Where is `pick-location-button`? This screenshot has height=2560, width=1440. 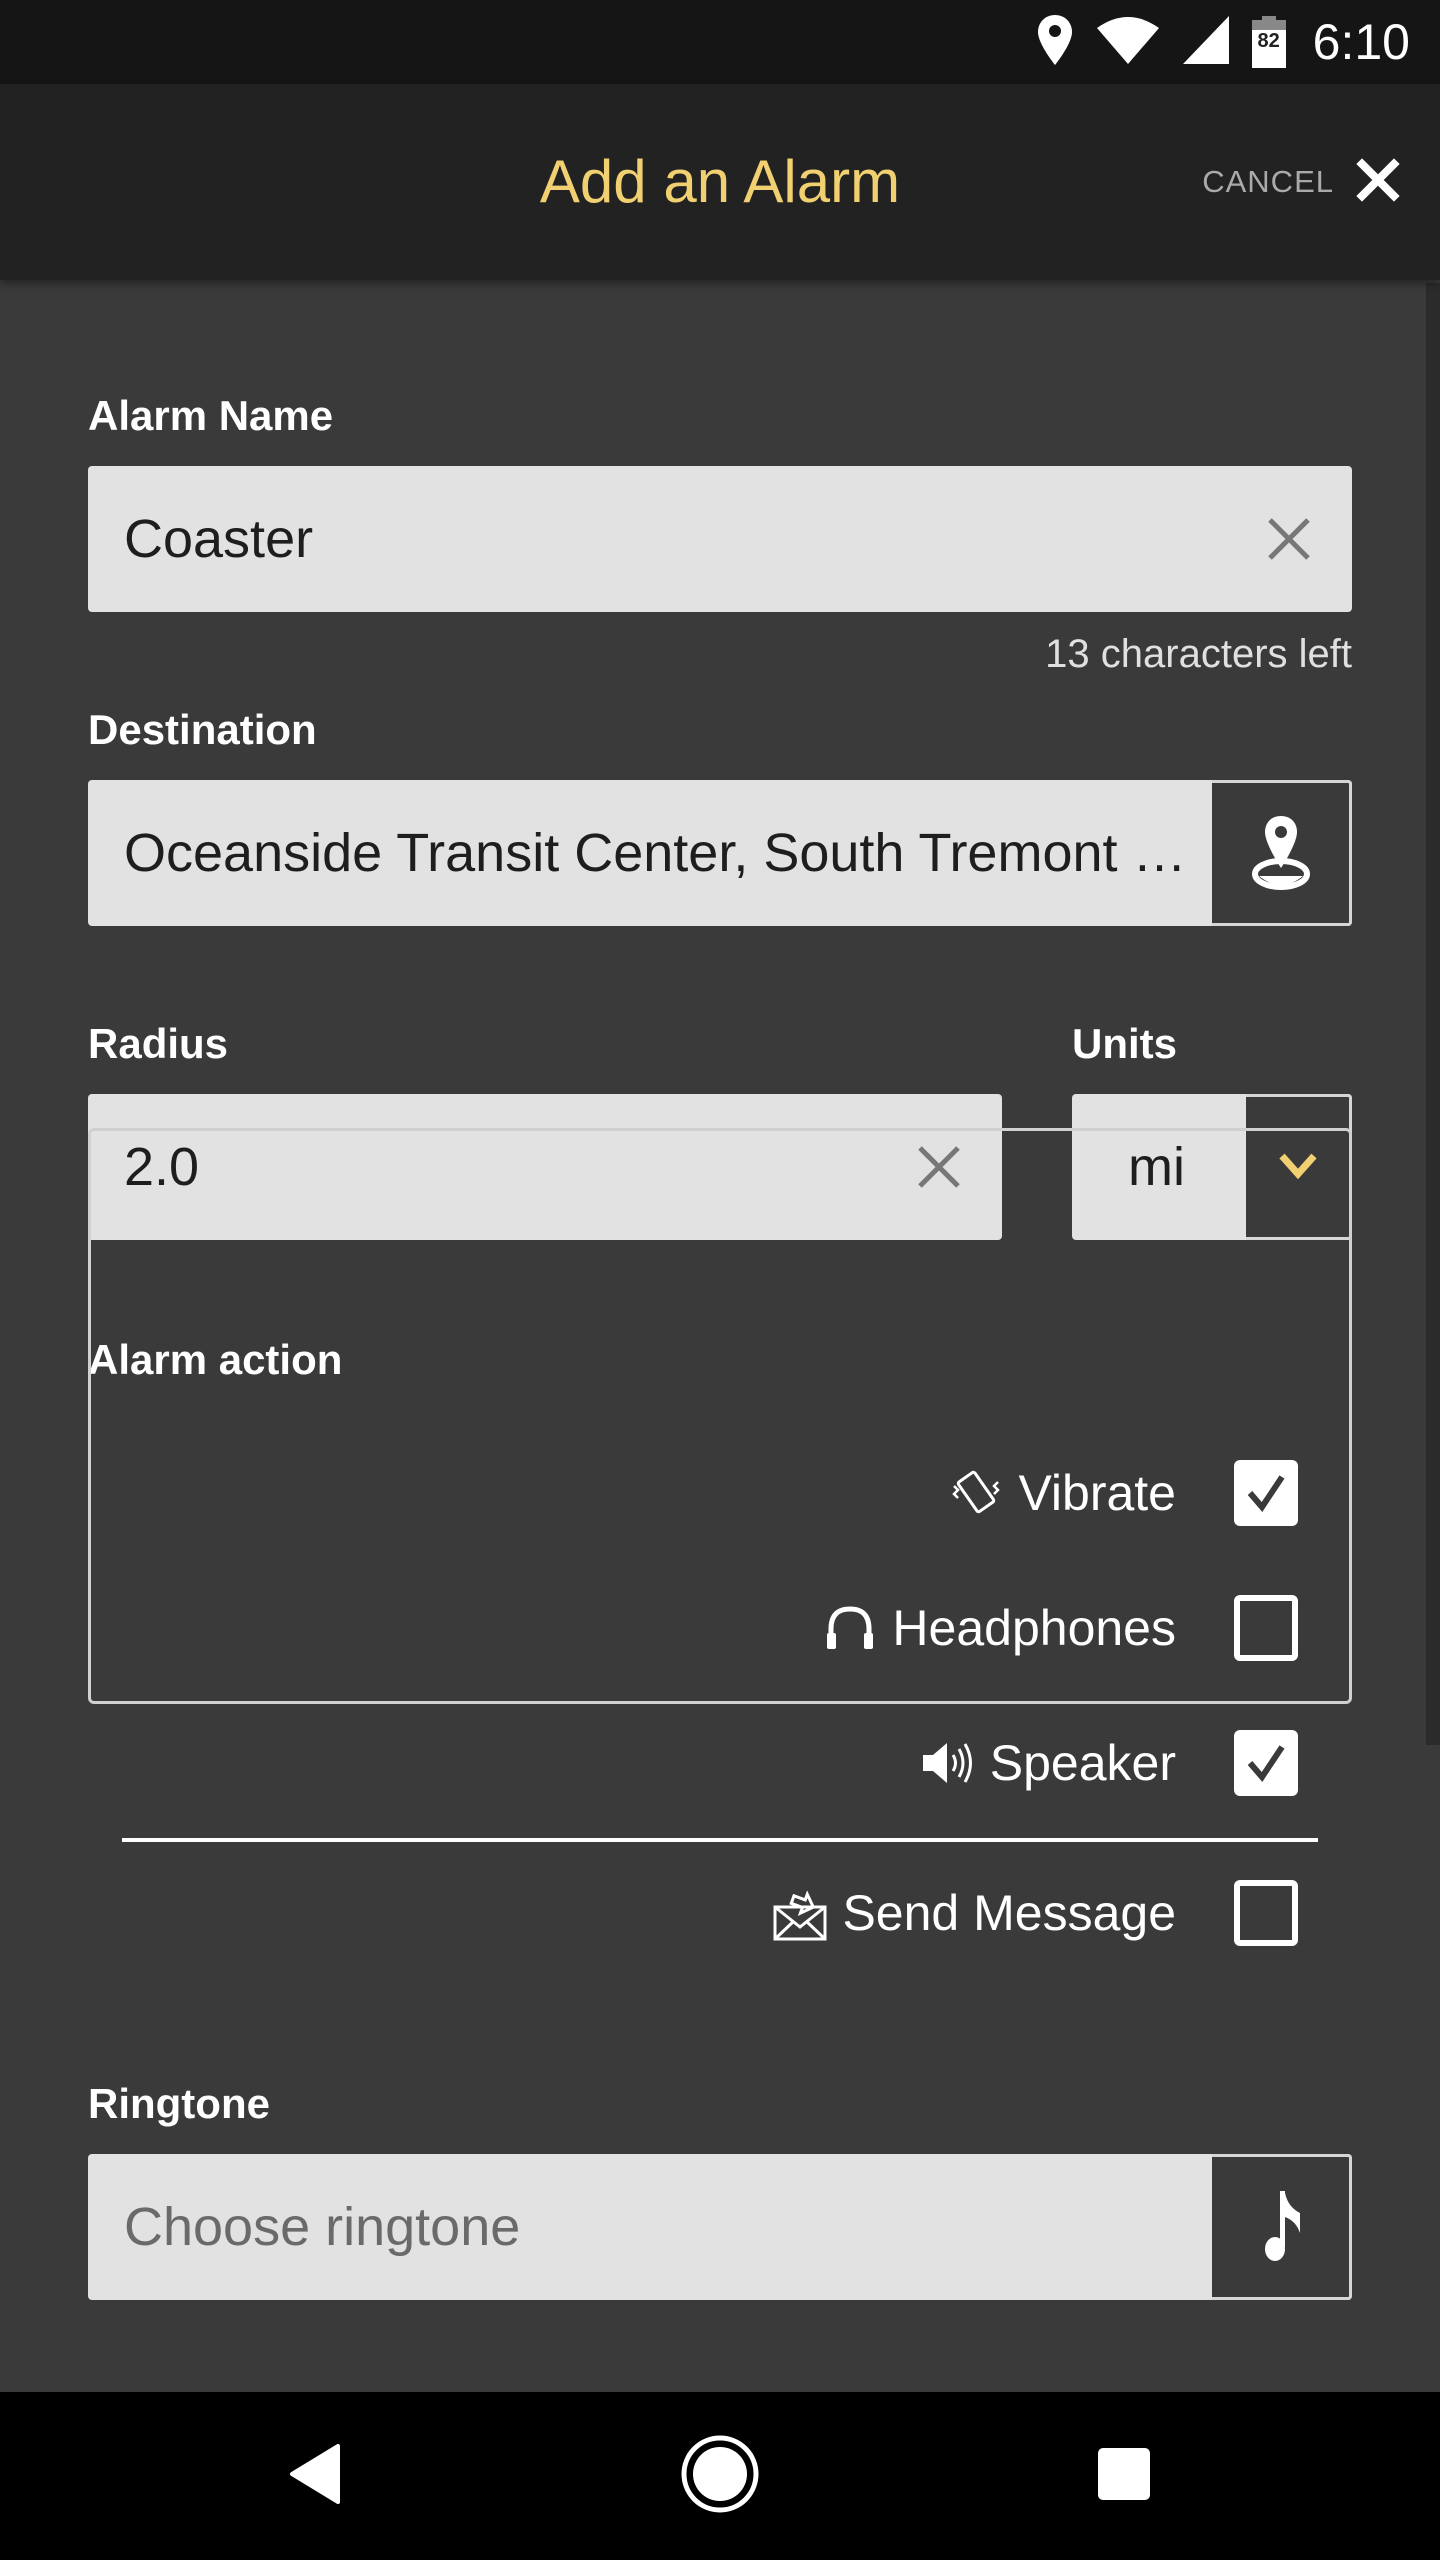
pick-location-button is located at coordinates (1282, 853).